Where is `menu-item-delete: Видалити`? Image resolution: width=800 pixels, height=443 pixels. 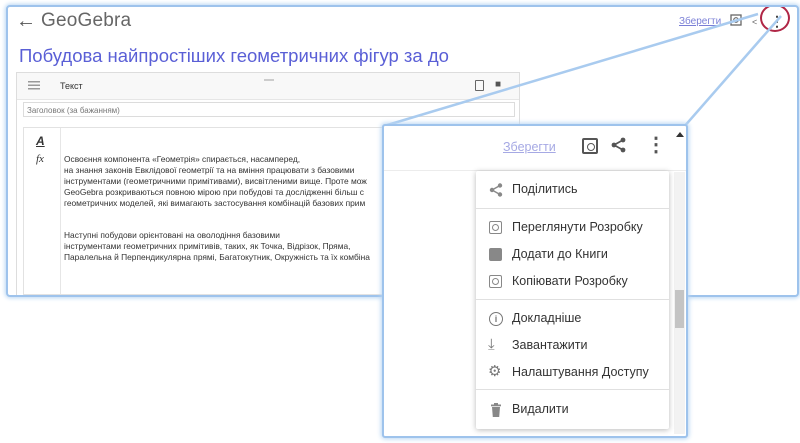
menu-item-delete: Видалити is located at coordinates (572, 410).